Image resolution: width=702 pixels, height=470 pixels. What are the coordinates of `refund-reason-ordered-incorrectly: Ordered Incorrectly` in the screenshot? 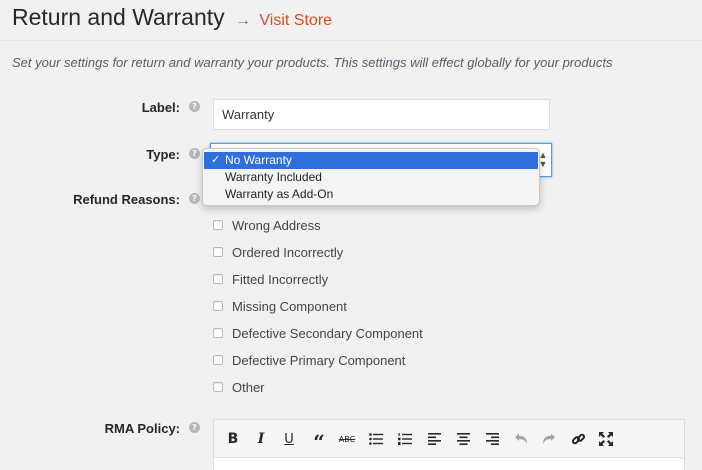 It's located at (278, 252).